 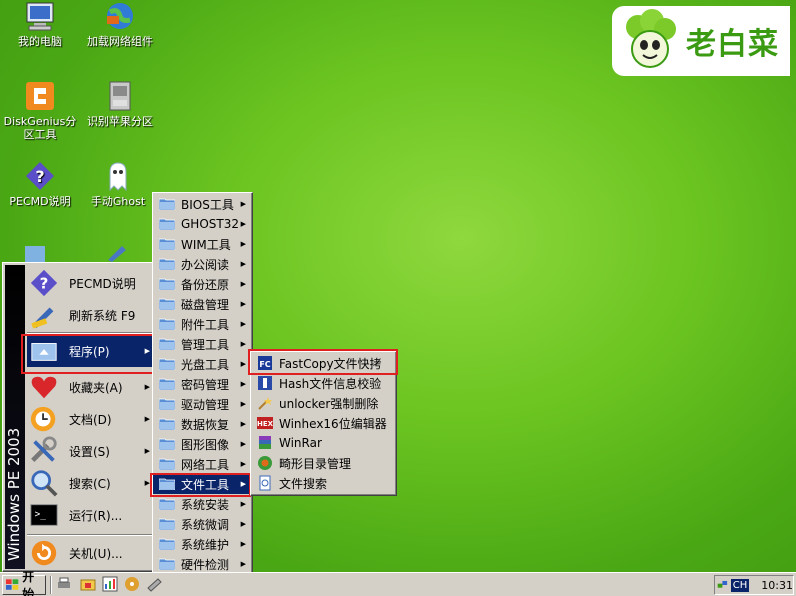 I want to click on language-indicator: CH, so click(x=740, y=585).